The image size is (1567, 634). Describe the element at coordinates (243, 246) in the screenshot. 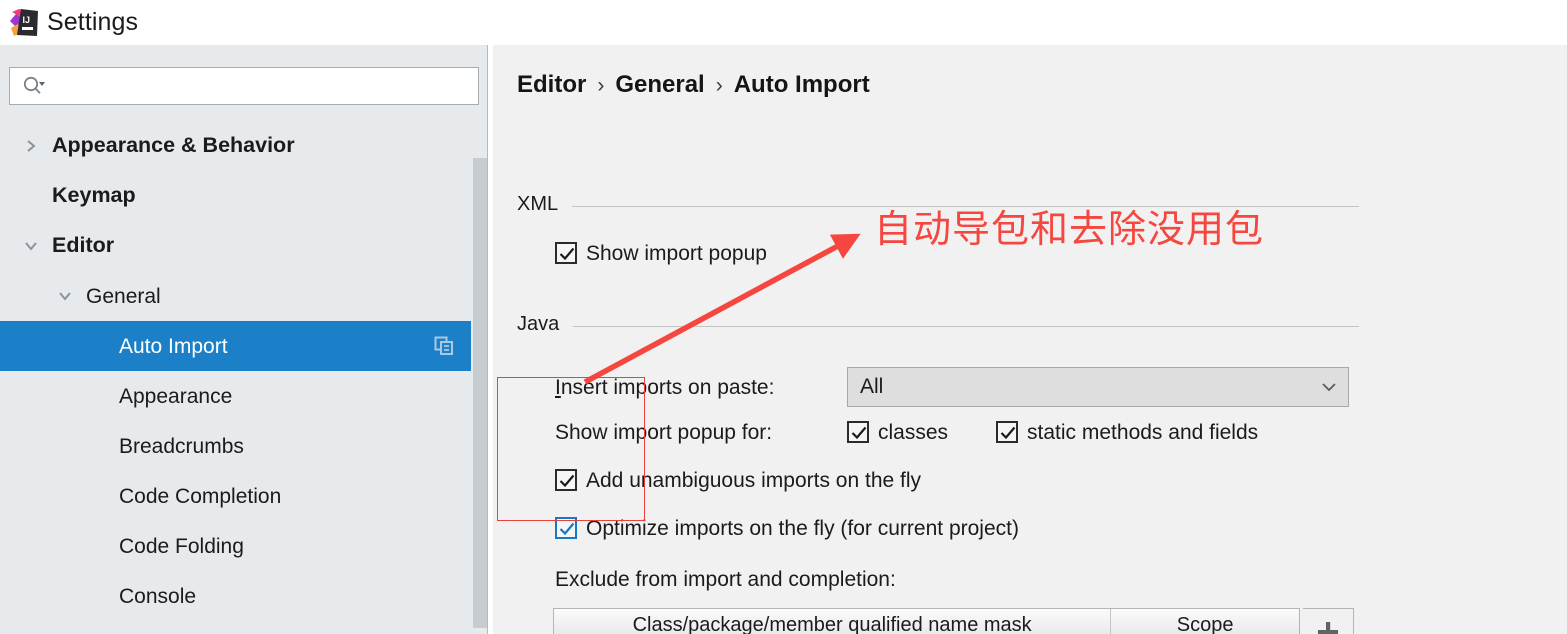

I see `sidebar-item-editor: Editor` at that location.